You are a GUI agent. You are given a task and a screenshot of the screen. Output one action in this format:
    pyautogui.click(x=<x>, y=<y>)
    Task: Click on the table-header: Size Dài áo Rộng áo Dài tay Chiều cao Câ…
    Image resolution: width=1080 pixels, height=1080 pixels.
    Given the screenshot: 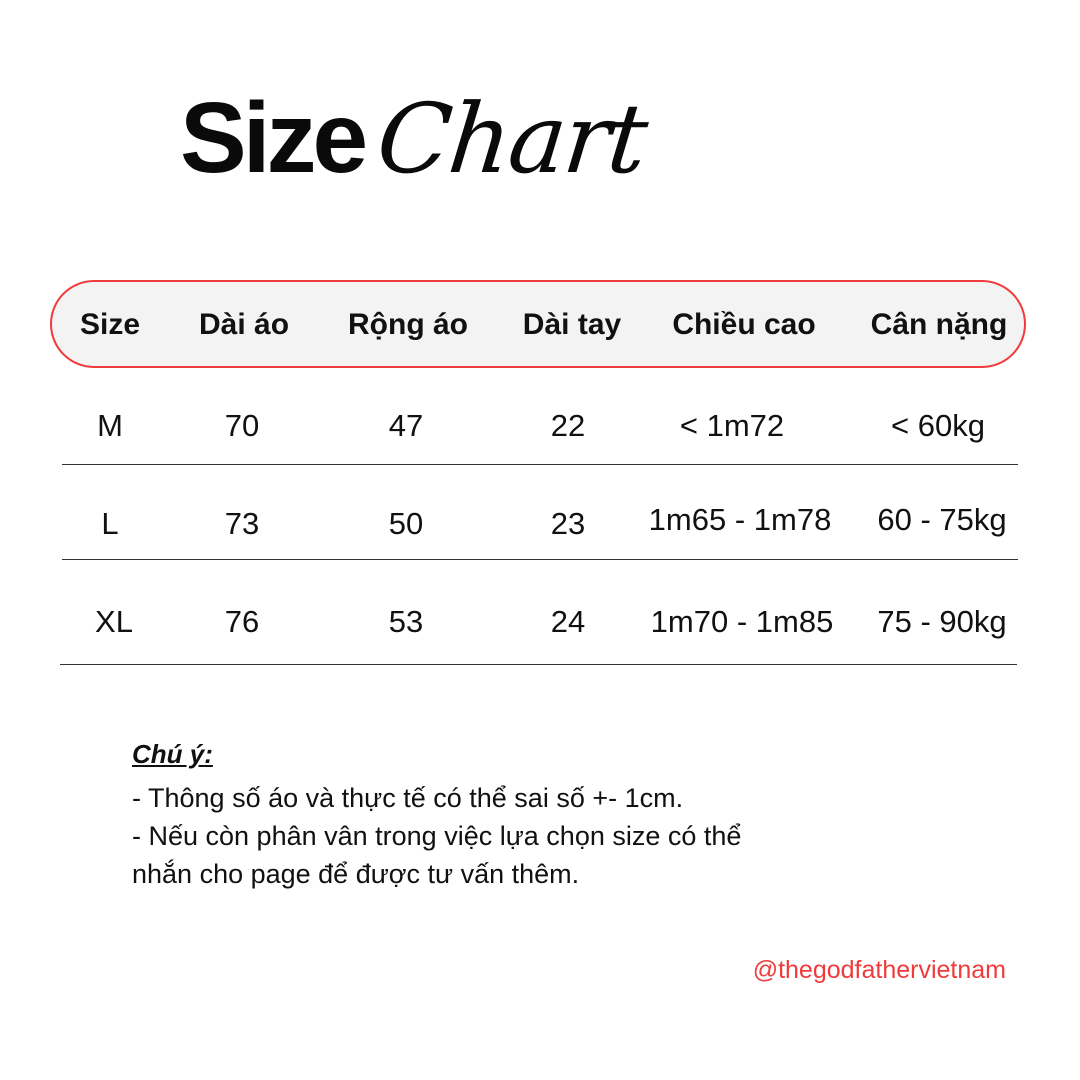 What is the action you would take?
    pyautogui.click(x=538, y=324)
    